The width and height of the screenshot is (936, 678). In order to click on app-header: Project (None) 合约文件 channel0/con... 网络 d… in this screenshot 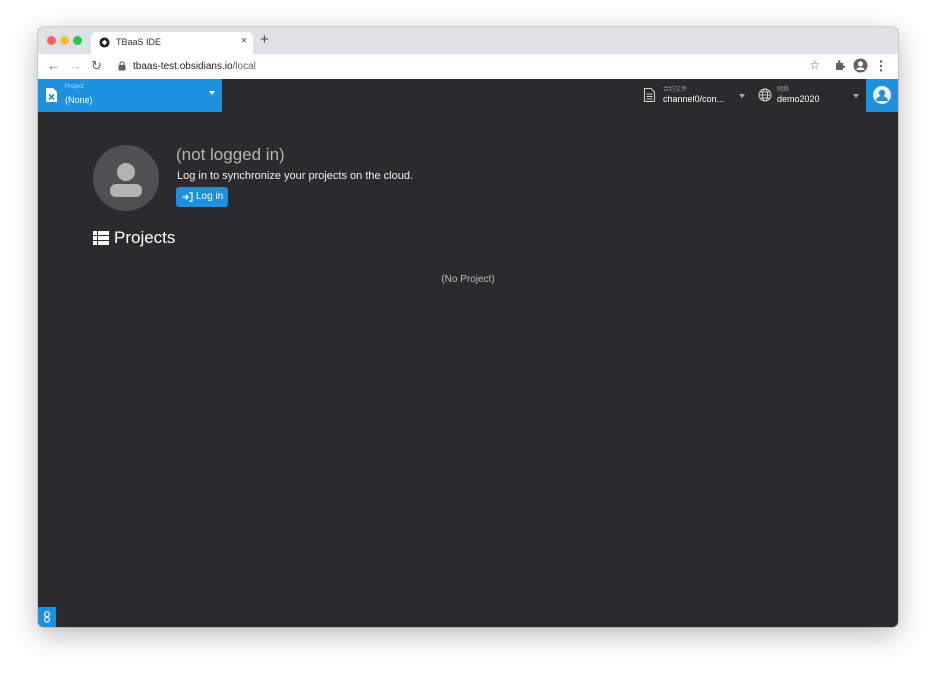, I will do `click(468, 95)`.